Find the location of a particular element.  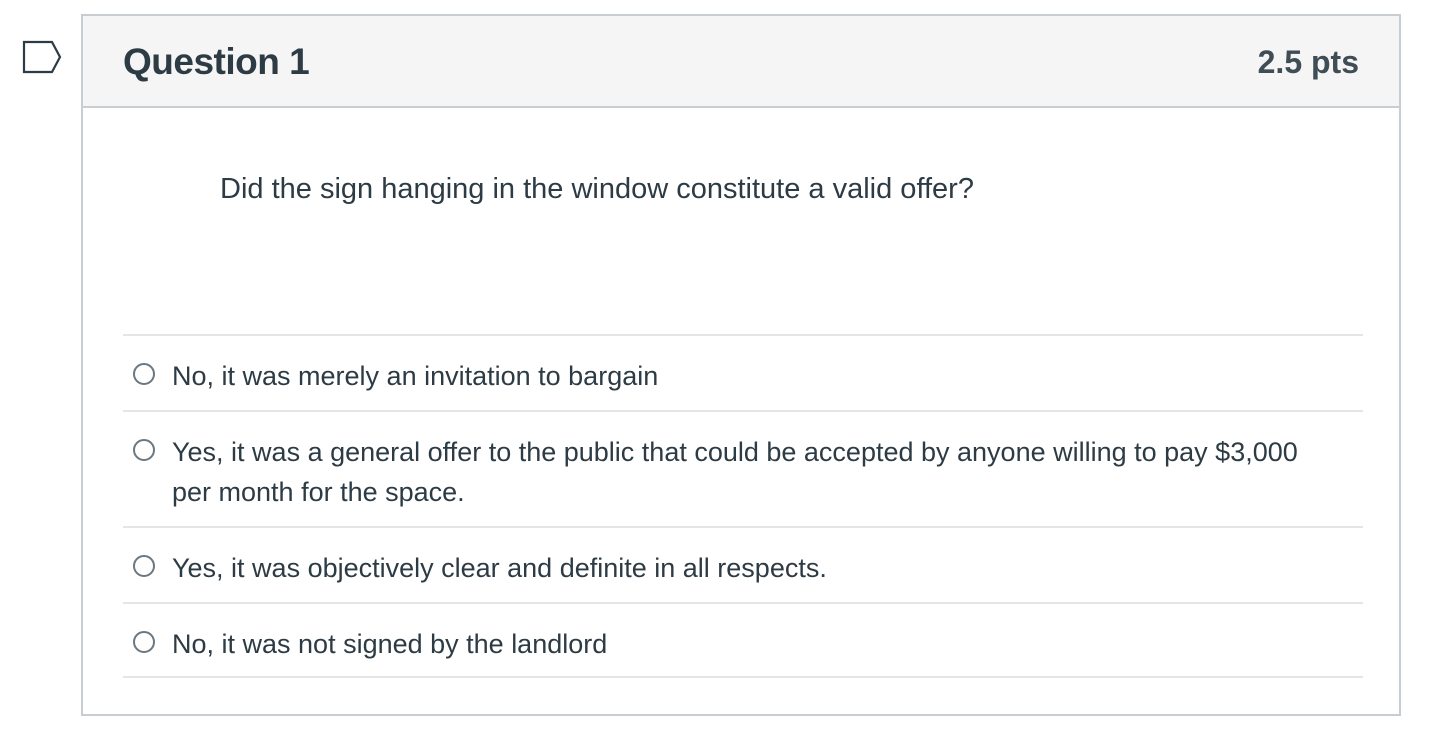

question-header: Question 1 2.5 pts is located at coordinates (741, 62).